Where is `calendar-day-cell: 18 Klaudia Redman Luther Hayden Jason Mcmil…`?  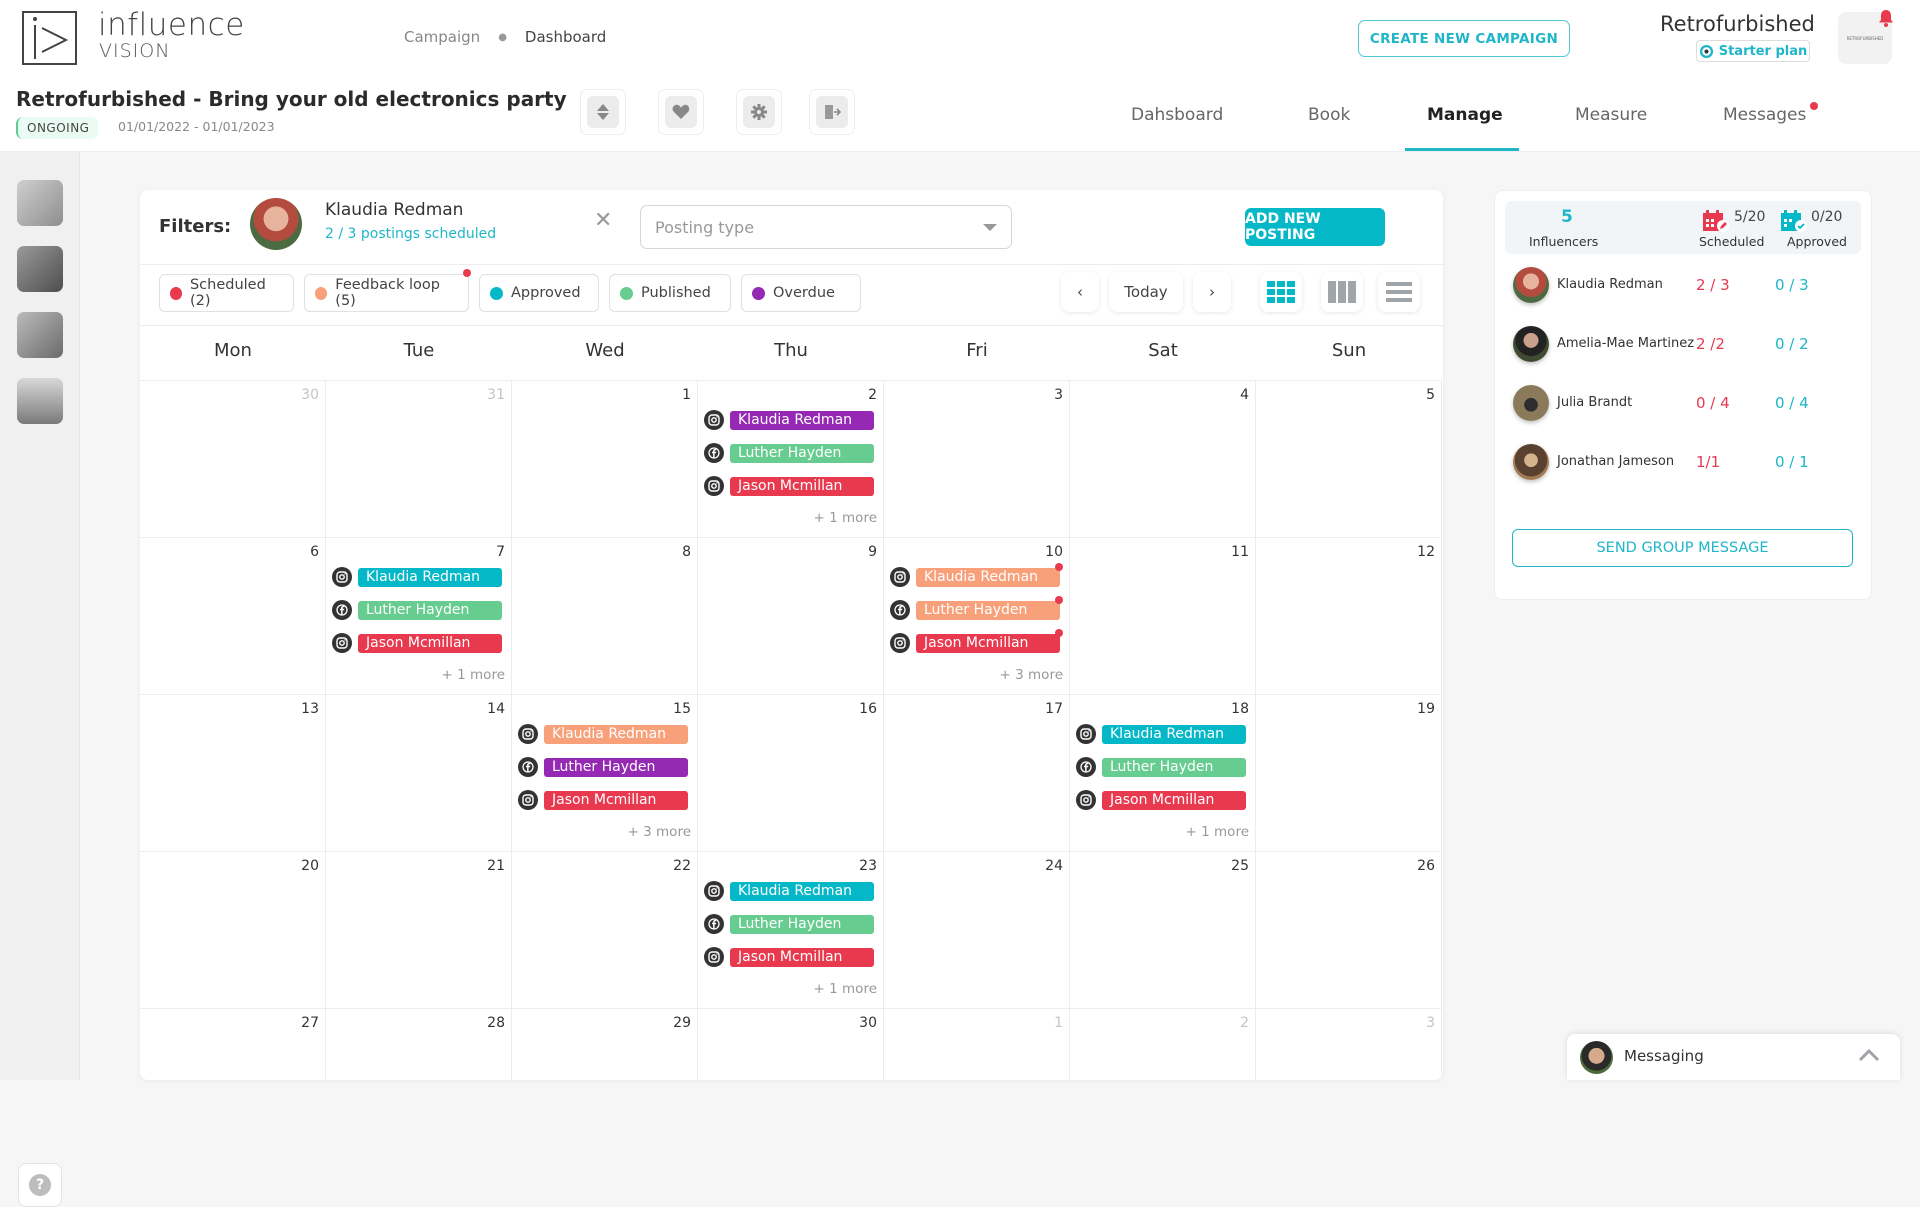 calendar-day-cell: 18 Klaudia Redman Luther Hayden Jason Mcmil… is located at coordinates (1163, 772).